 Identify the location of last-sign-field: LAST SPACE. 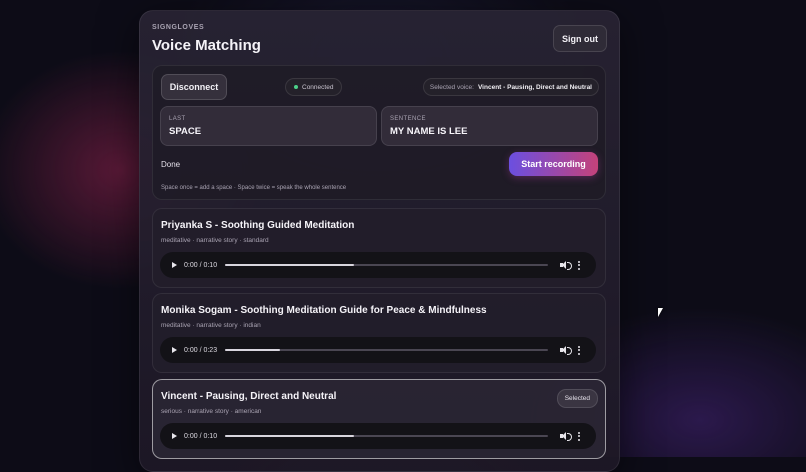
(268, 126).